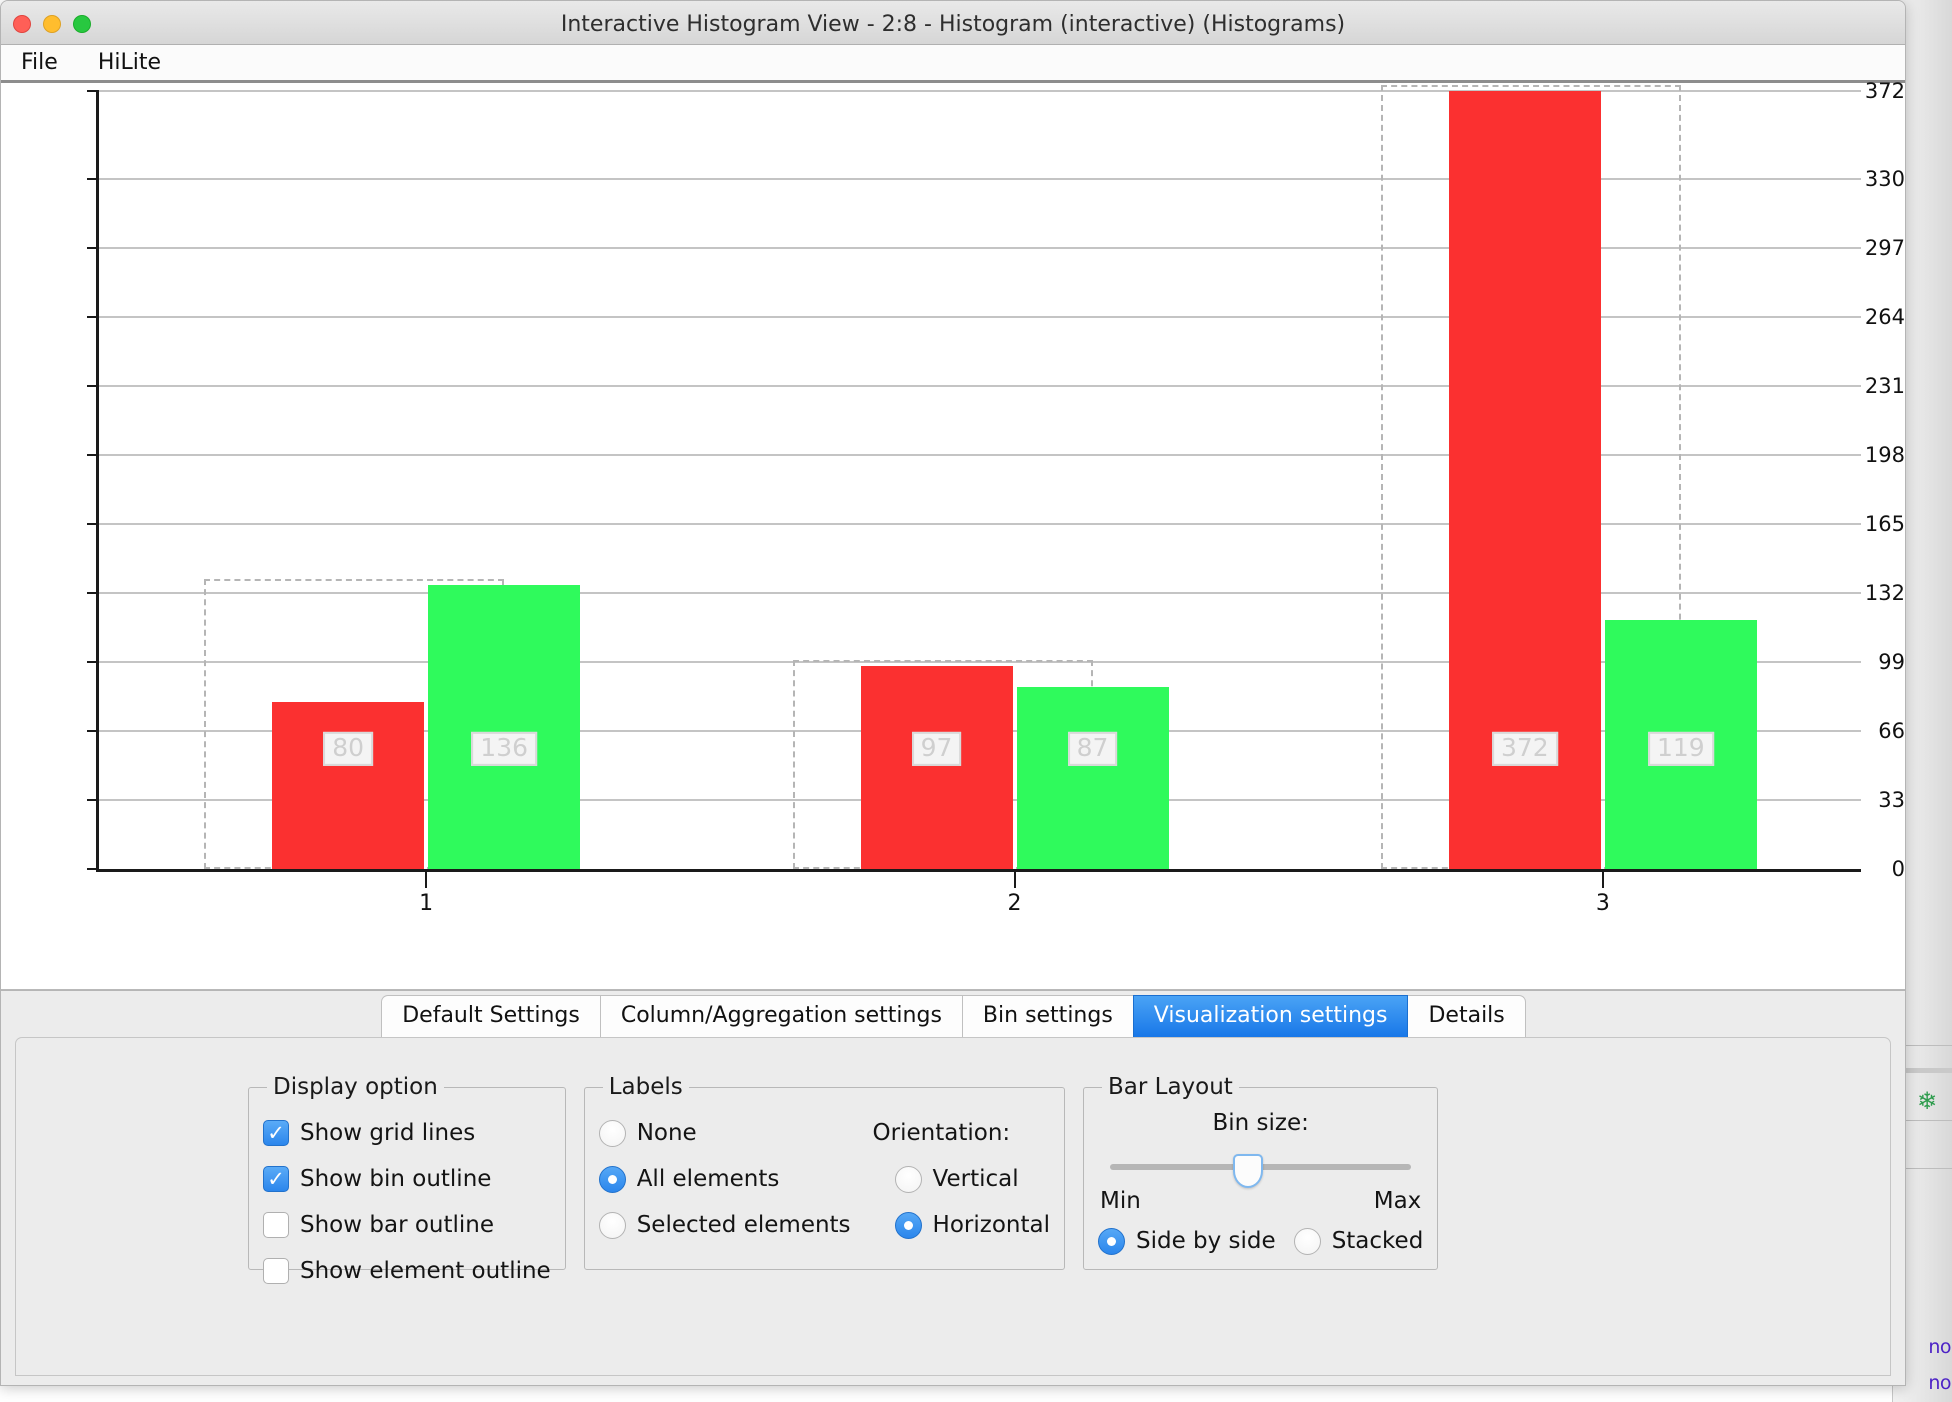 Image resolution: width=1952 pixels, height=1402 pixels. What do you see at coordinates (1680, 749) in the screenshot?
I see `bar-value-label: 119` at bounding box center [1680, 749].